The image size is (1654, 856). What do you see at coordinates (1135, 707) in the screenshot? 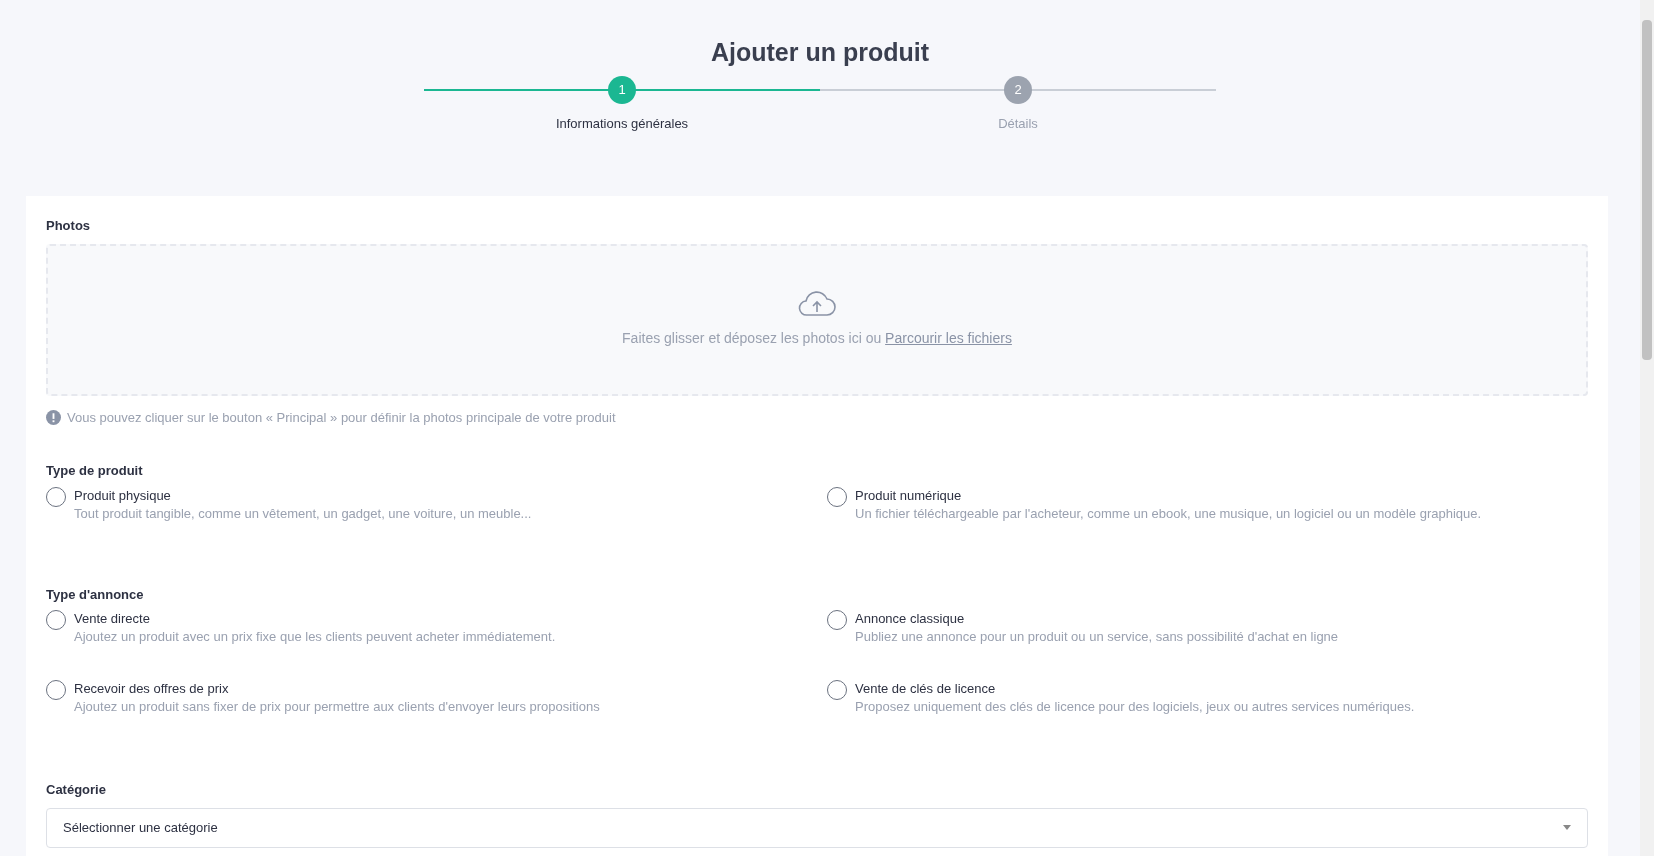
I see `option-description: Proposez uniquement des clés de licence pour des logiciels, jeux ou autres services numériques.` at bounding box center [1135, 707].